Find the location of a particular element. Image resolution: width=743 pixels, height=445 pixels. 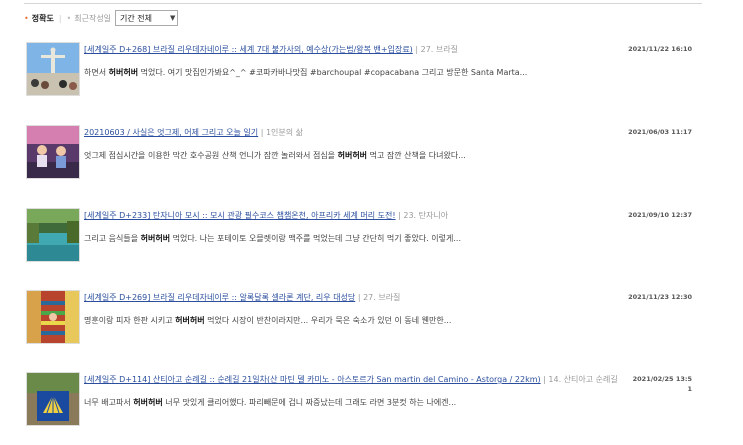

people-photo-icon is located at coordinates (53, 152).